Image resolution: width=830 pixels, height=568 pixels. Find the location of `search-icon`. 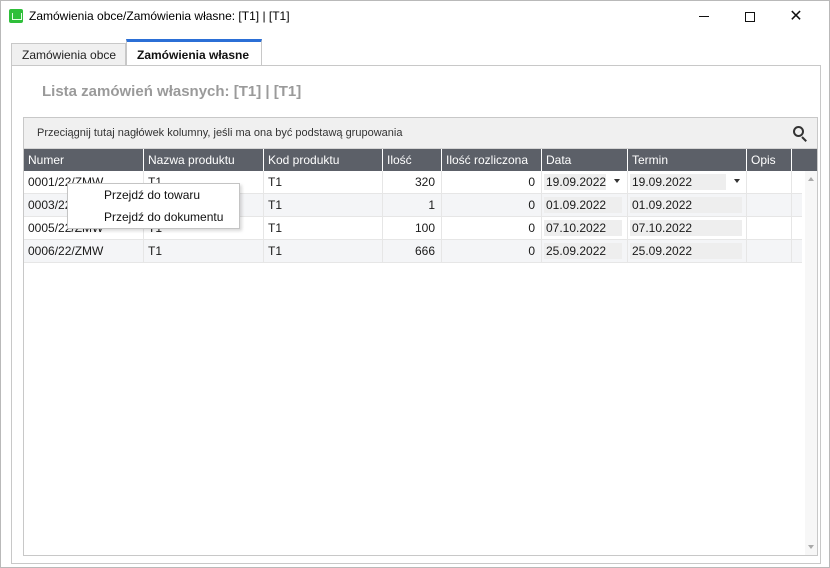

search-icon is located at coordinates (800, 133).